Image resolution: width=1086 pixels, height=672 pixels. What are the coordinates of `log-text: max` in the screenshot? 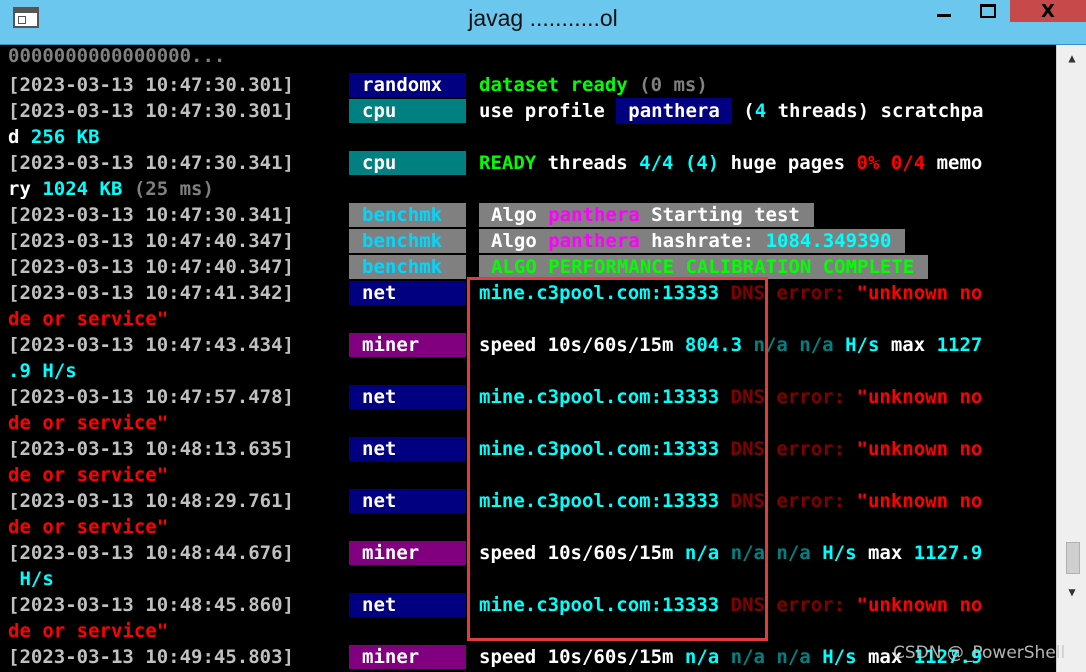 It's located at (885, 553).